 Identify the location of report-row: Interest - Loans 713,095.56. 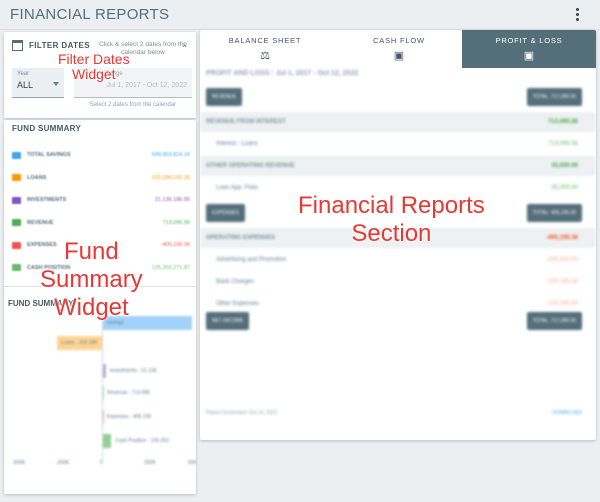
(398, 144).